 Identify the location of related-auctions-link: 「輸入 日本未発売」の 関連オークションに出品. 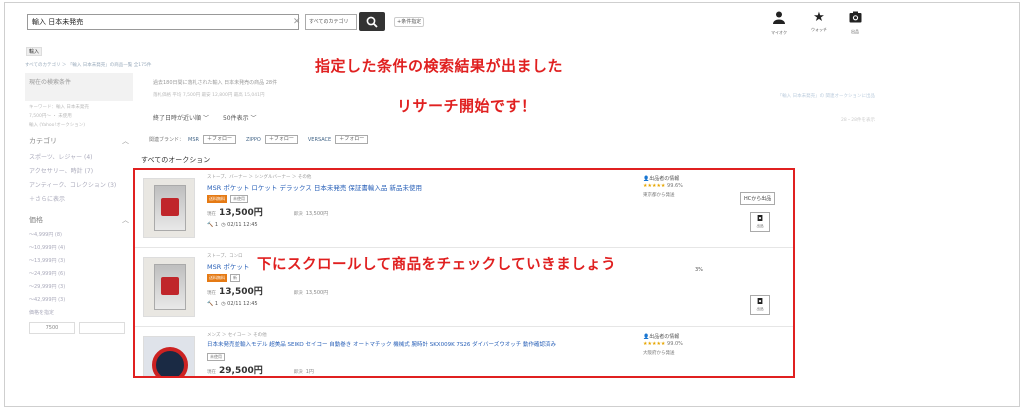
(826, 96).